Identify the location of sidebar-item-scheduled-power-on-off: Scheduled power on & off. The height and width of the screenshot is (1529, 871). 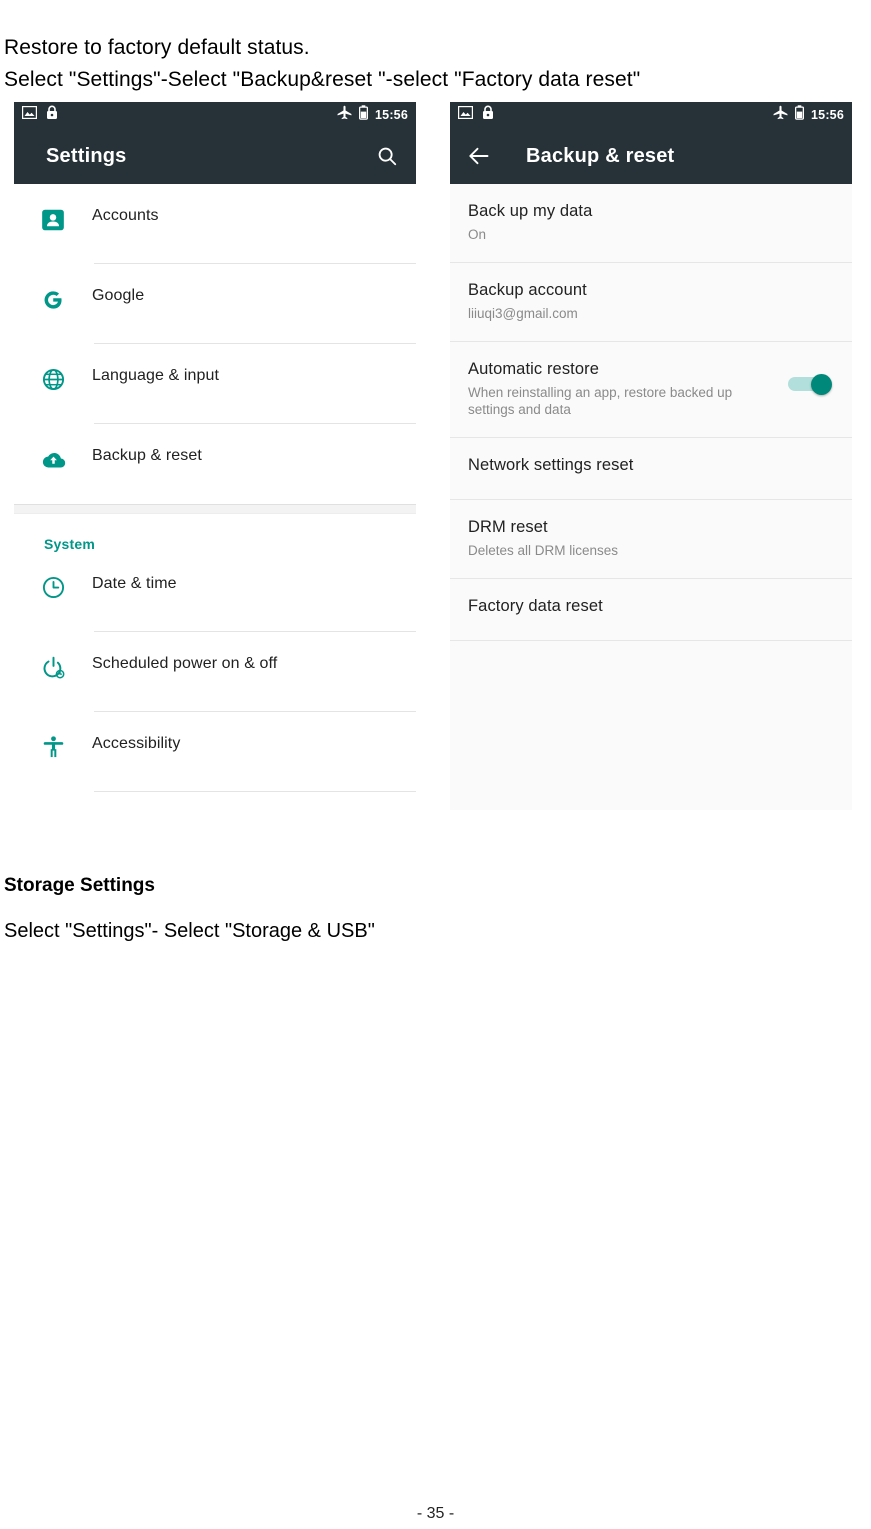
(215, 672).